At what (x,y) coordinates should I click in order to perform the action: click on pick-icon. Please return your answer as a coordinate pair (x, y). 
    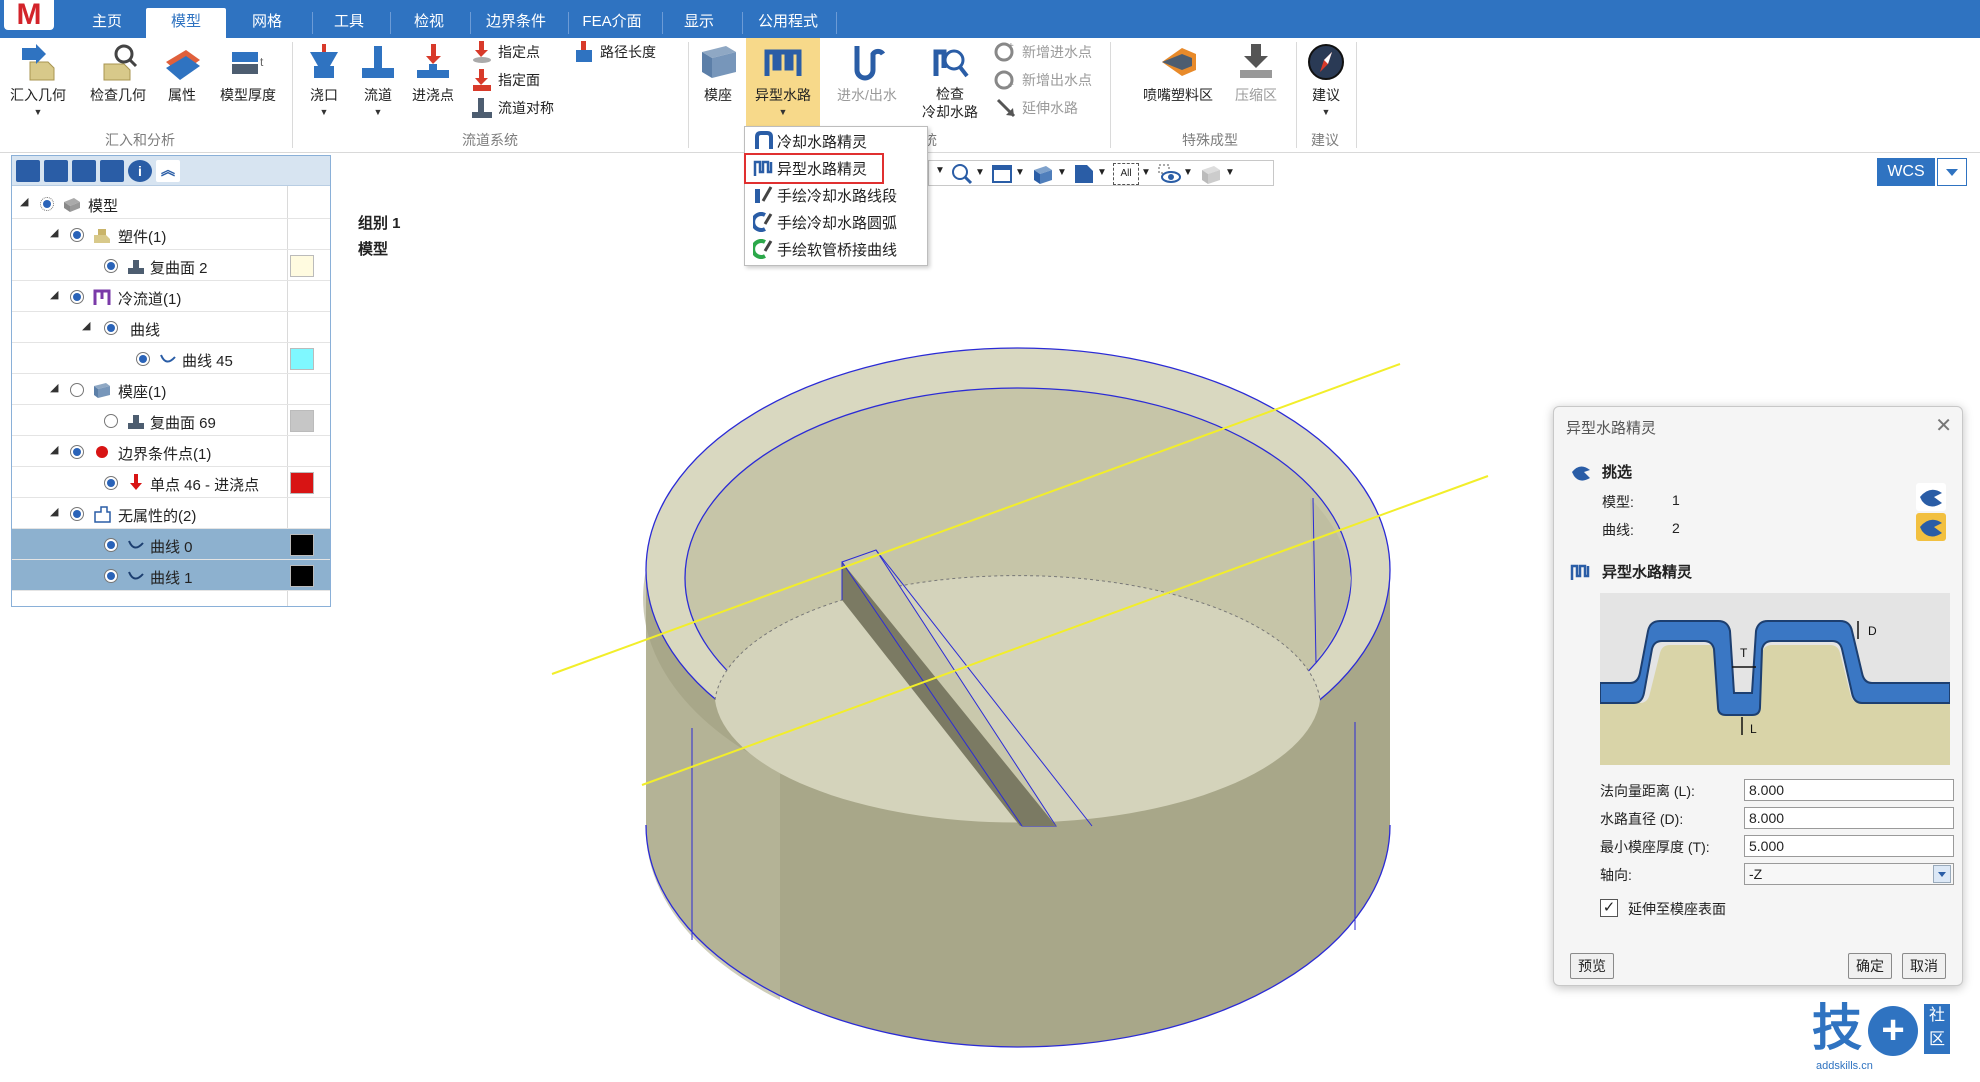
    Looking at the image, I should click on (1581, 472).